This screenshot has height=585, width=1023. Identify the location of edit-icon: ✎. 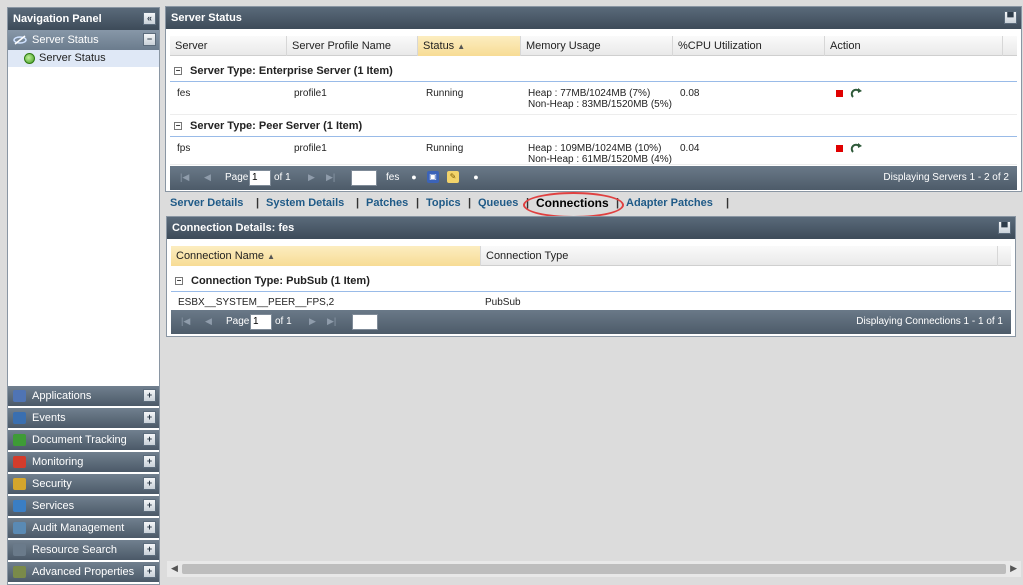
(453, 177).